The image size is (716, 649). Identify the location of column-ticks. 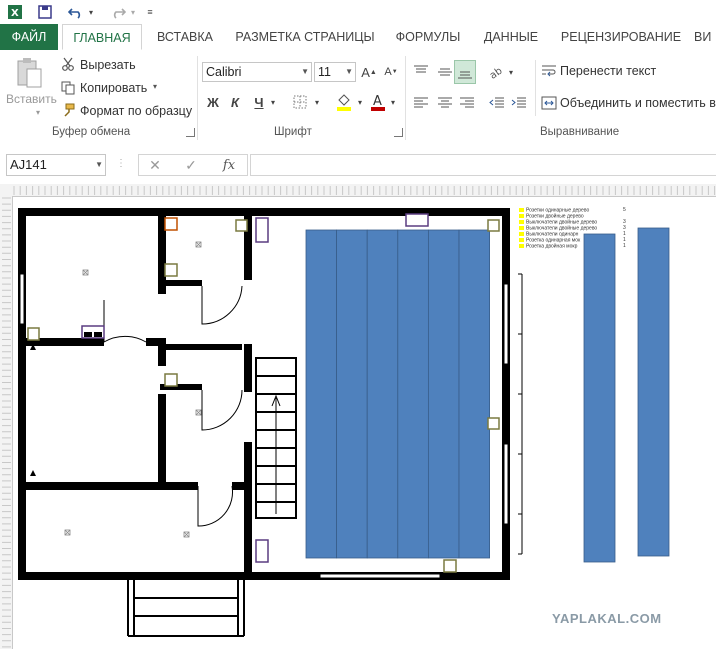
(364, 190).